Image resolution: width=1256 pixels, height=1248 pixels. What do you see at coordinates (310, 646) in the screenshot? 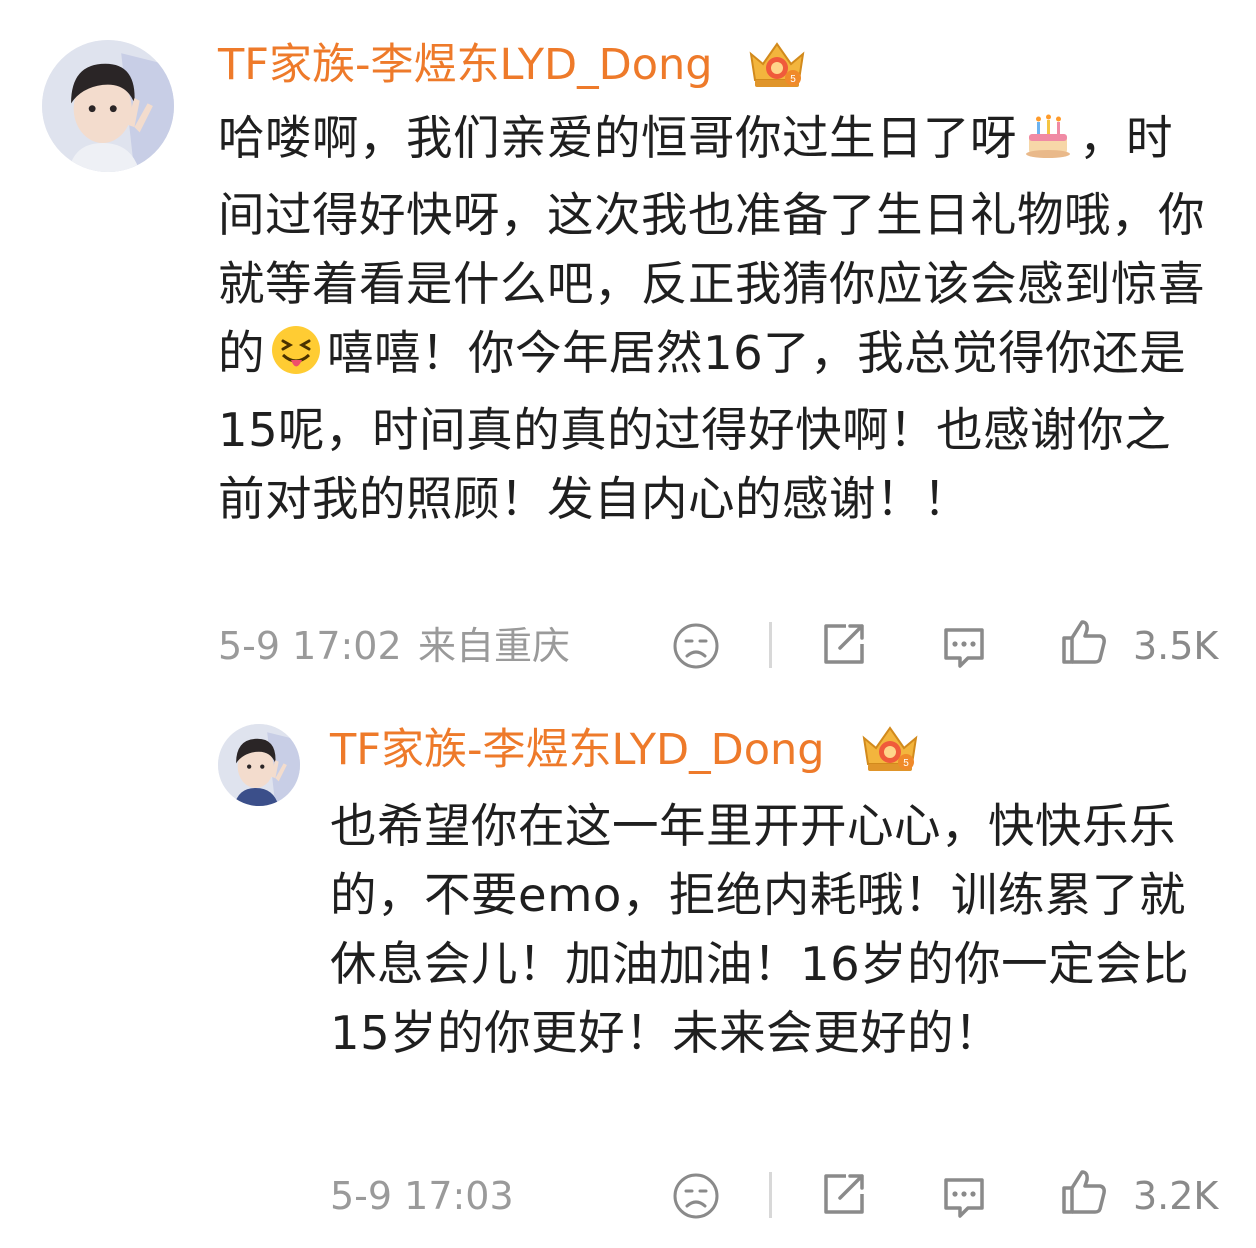
I see `comment-timestamp: 5-9 17:02` at bounding box center [310, 646].